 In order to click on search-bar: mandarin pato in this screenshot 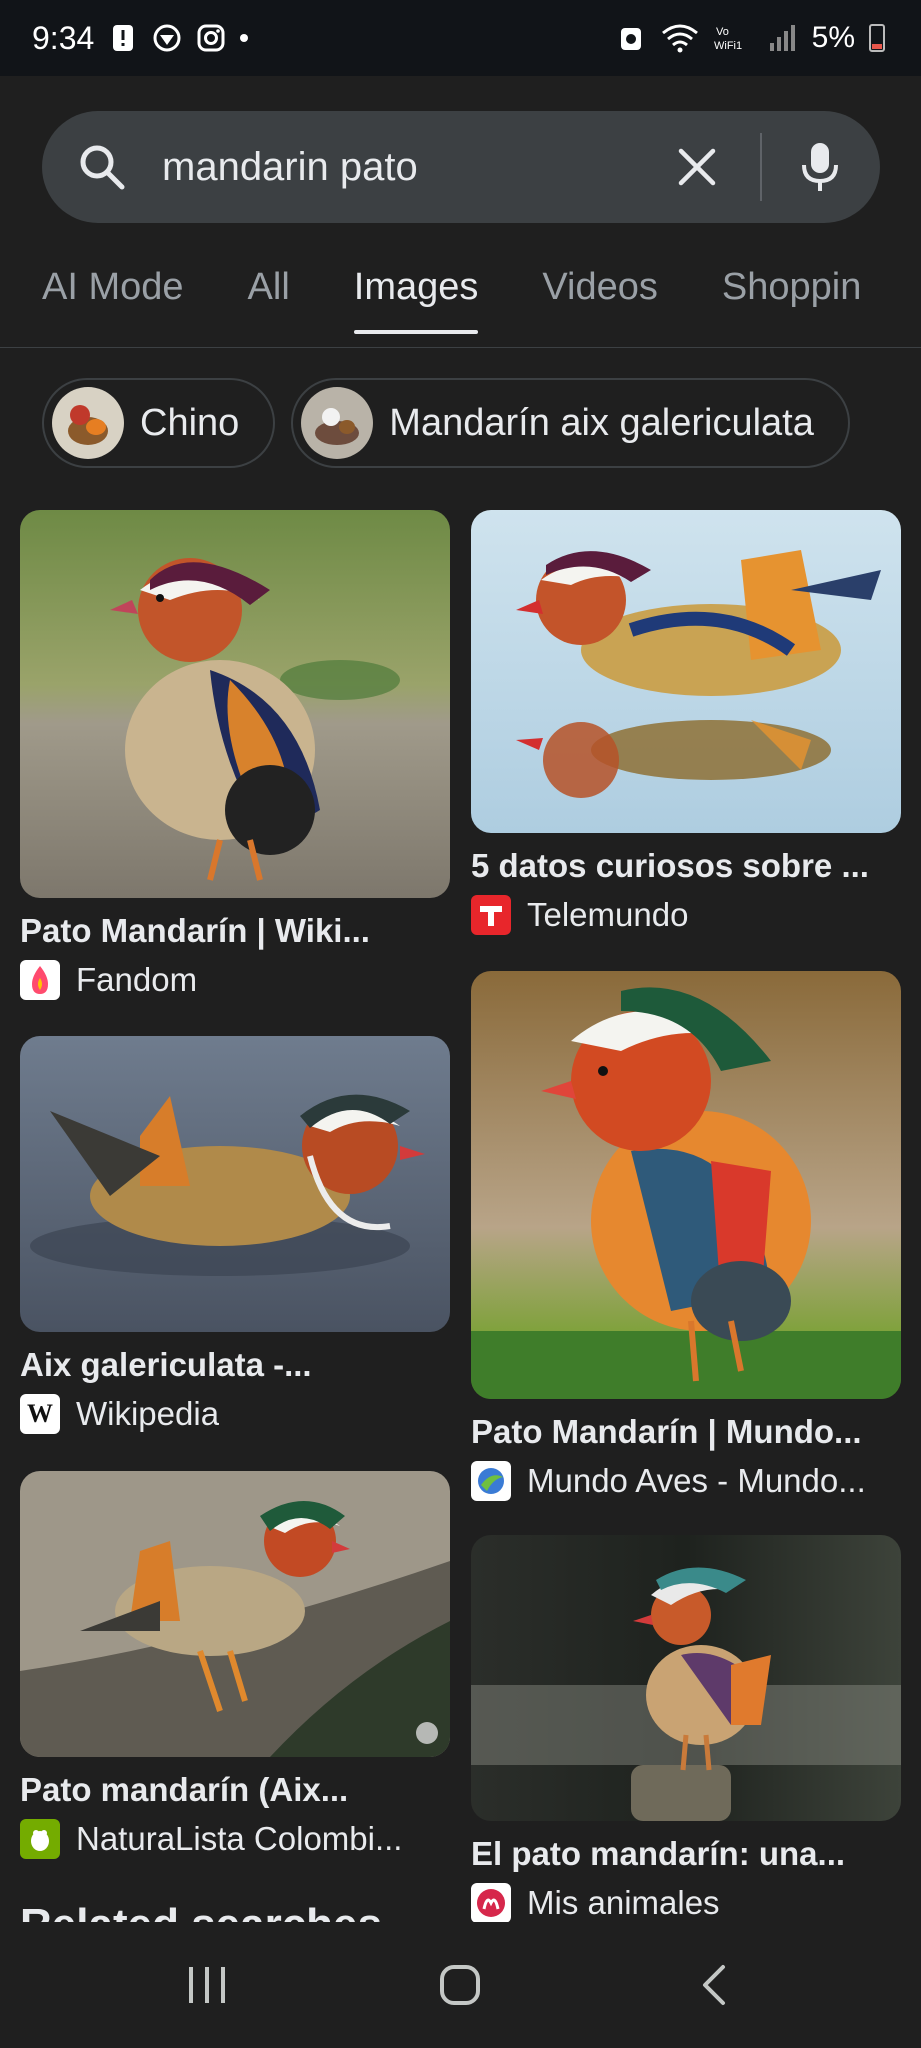, I will do `click(461, 167)`.